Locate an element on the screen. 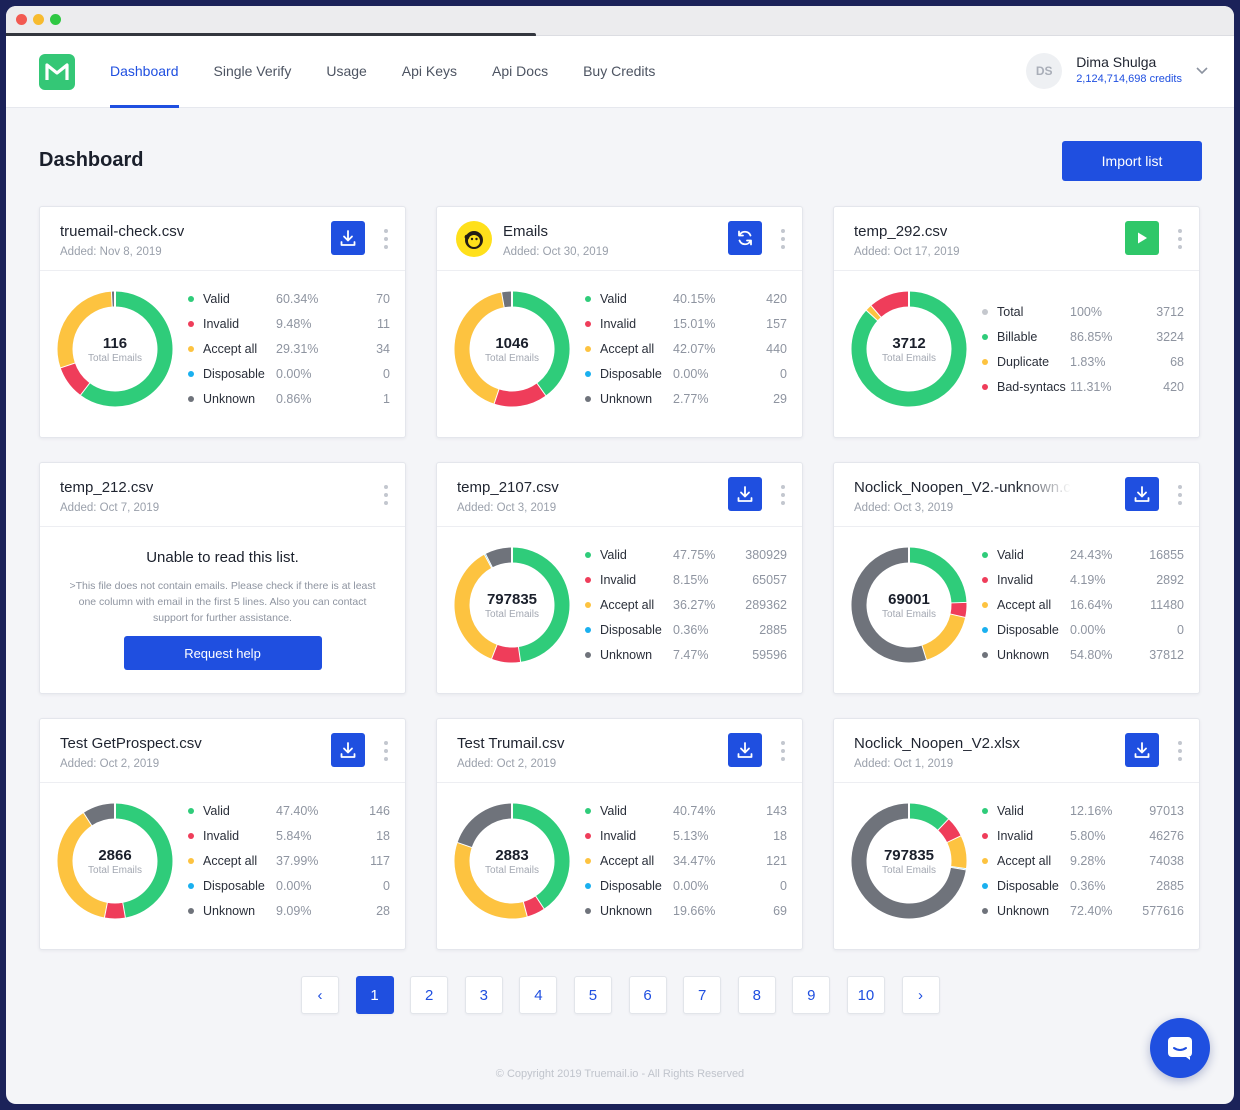 Image resolution: width=1240 pixels, height=1110 pixels. stat-percent: 0.00% is located at coordinates (294, 886).